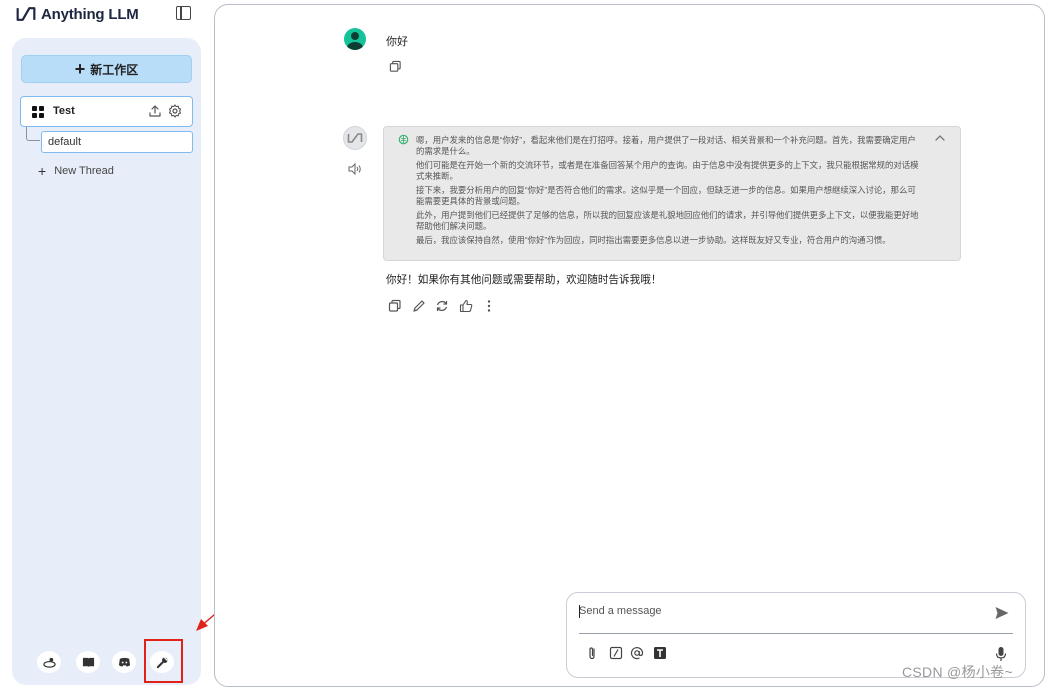 This screenshot has width=1049, height=689. I want to click on community-hub-button, so click(49, 662).